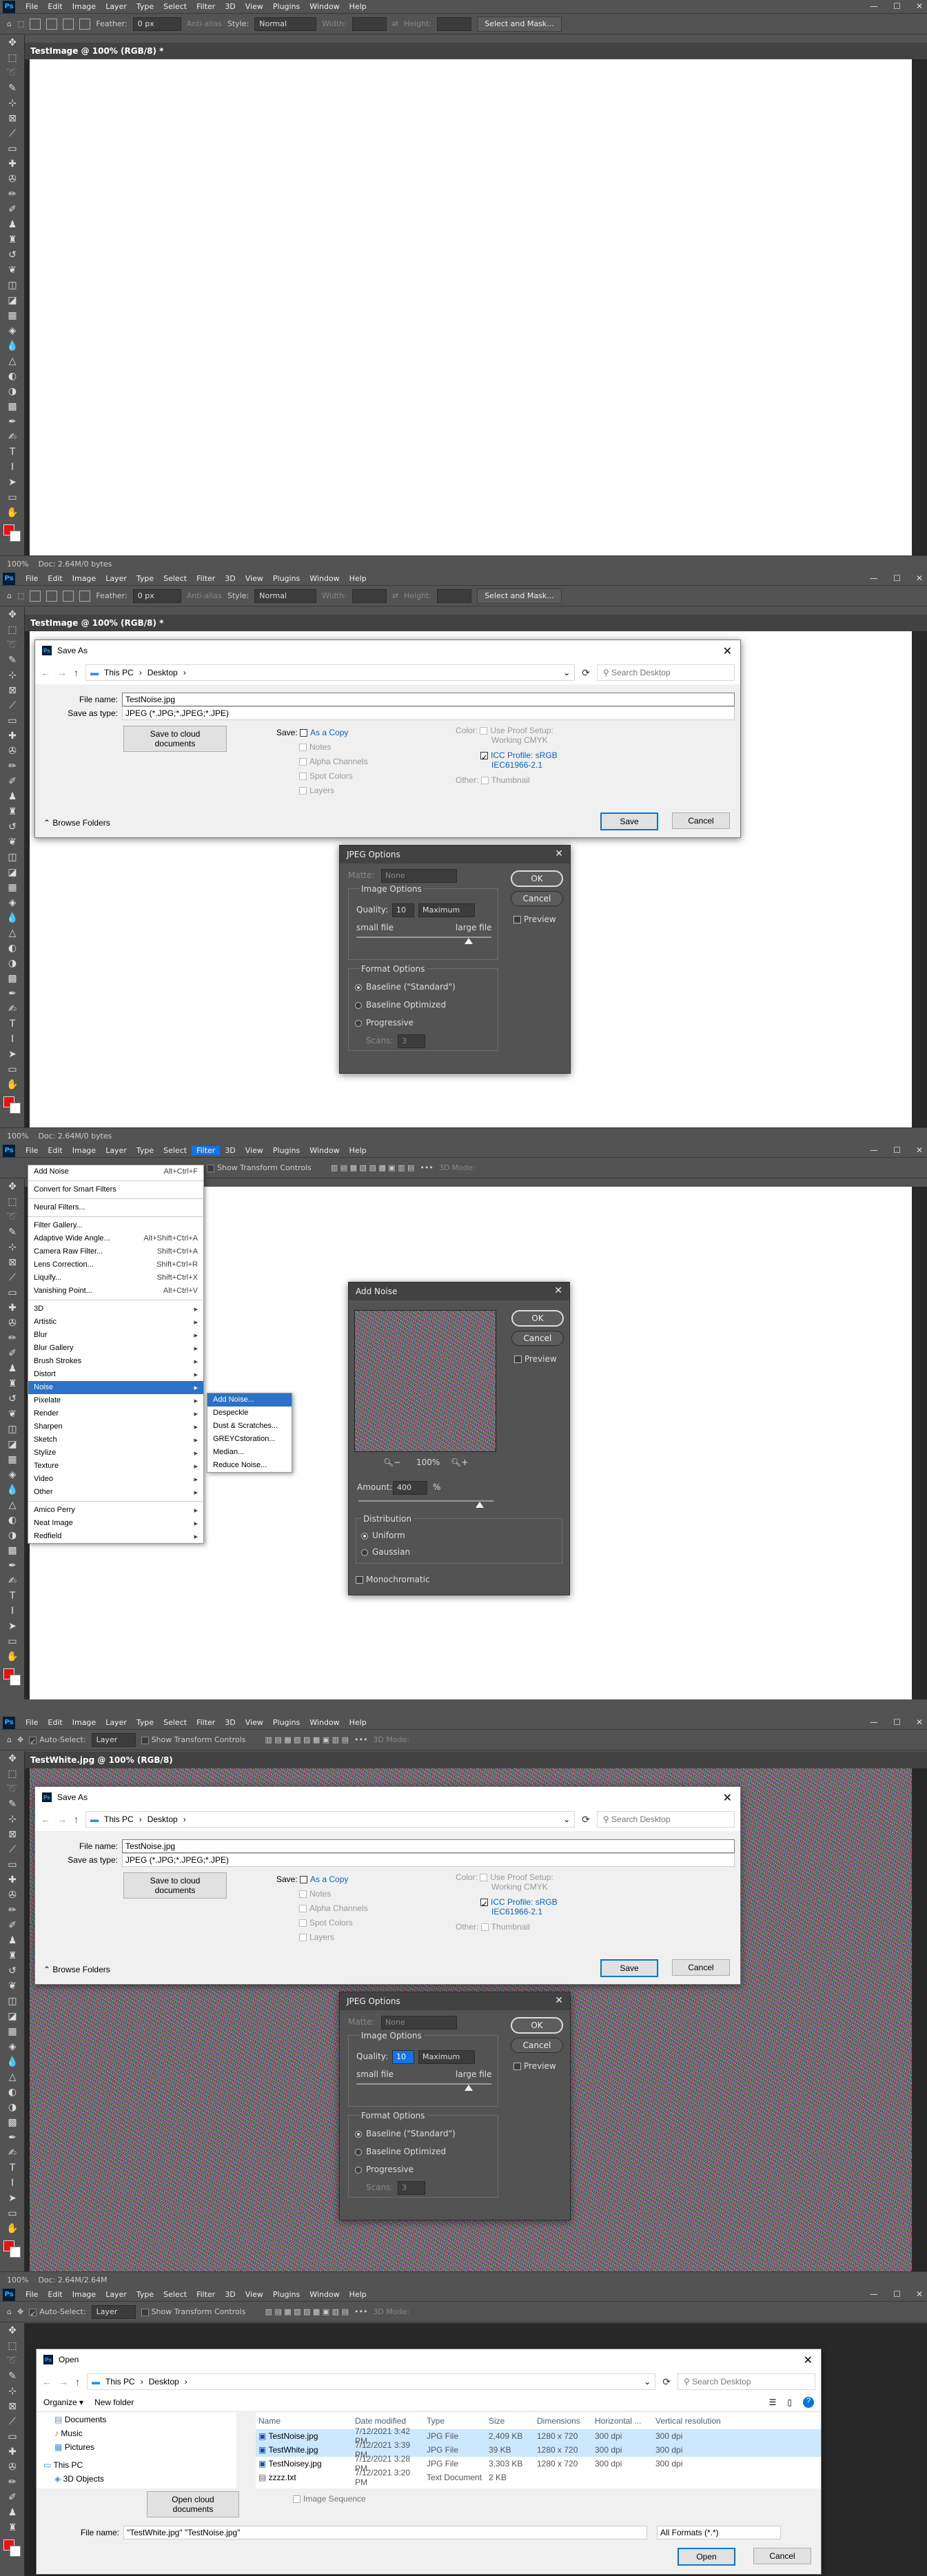 The height and width of the screenshot is (2576, 927). Describe the element at coordinates (12, 346) in the screenshot. I see `blur-tool-icon: 💧` at that location.